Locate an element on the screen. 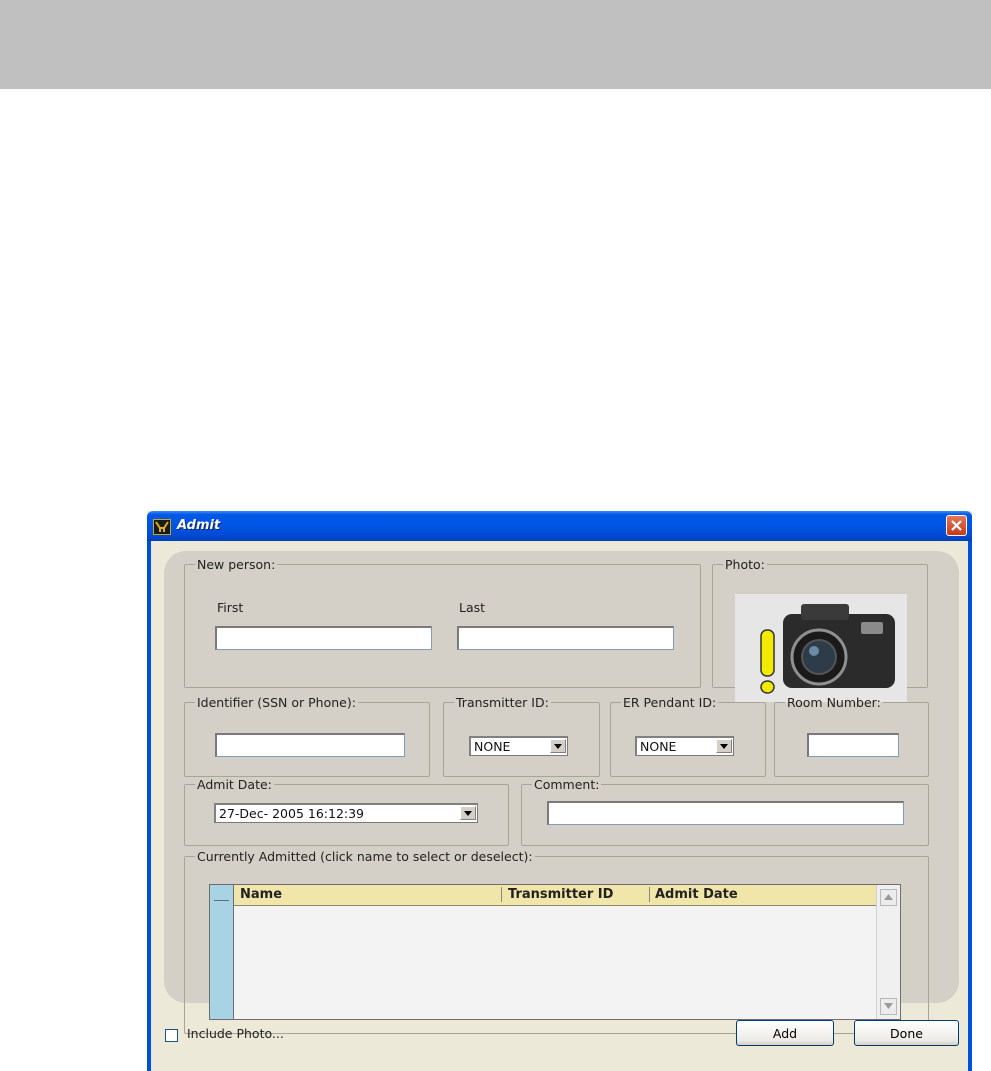 The height and width of the screenshot is (1071, 991). photo-placeholder is located at coordinates (821, 648).